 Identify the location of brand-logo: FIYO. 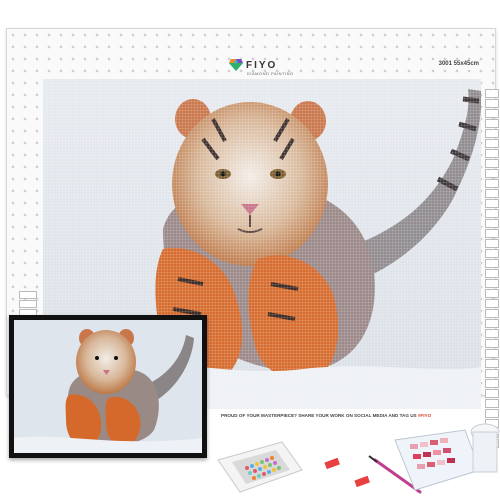
(253, 65).